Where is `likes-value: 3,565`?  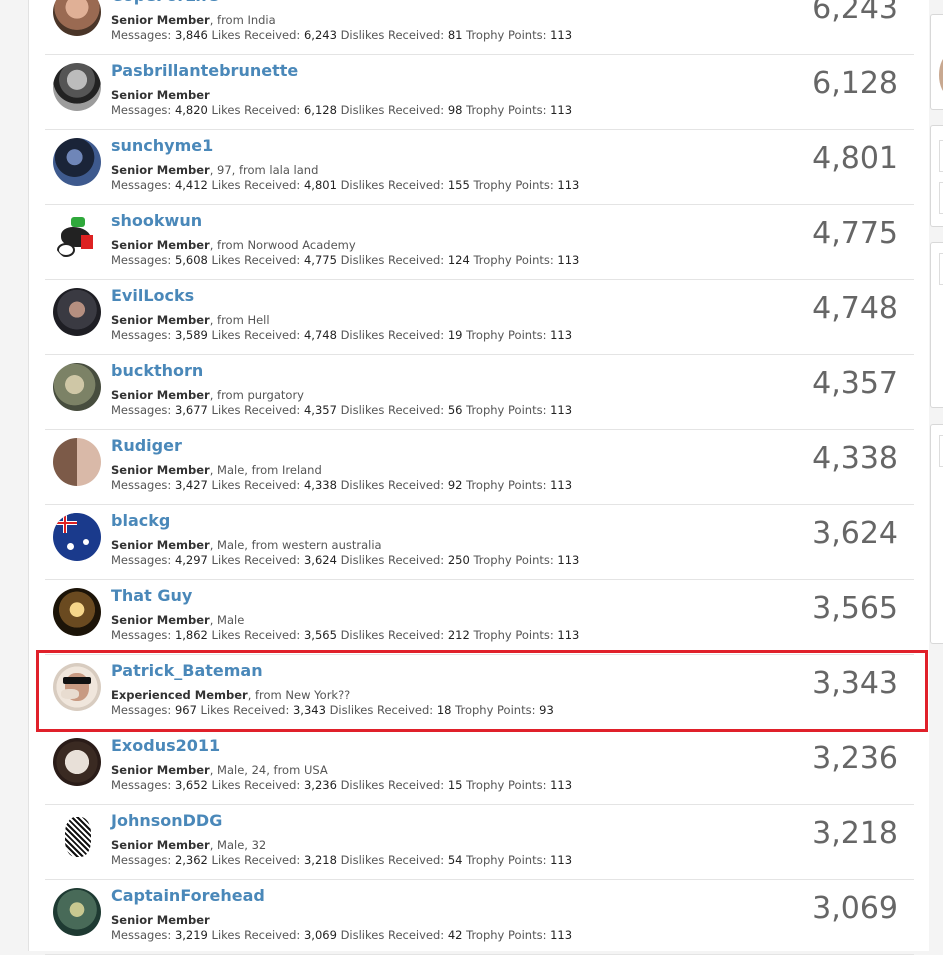 likes-value: 3,565 is located at coordinates (320, 635).